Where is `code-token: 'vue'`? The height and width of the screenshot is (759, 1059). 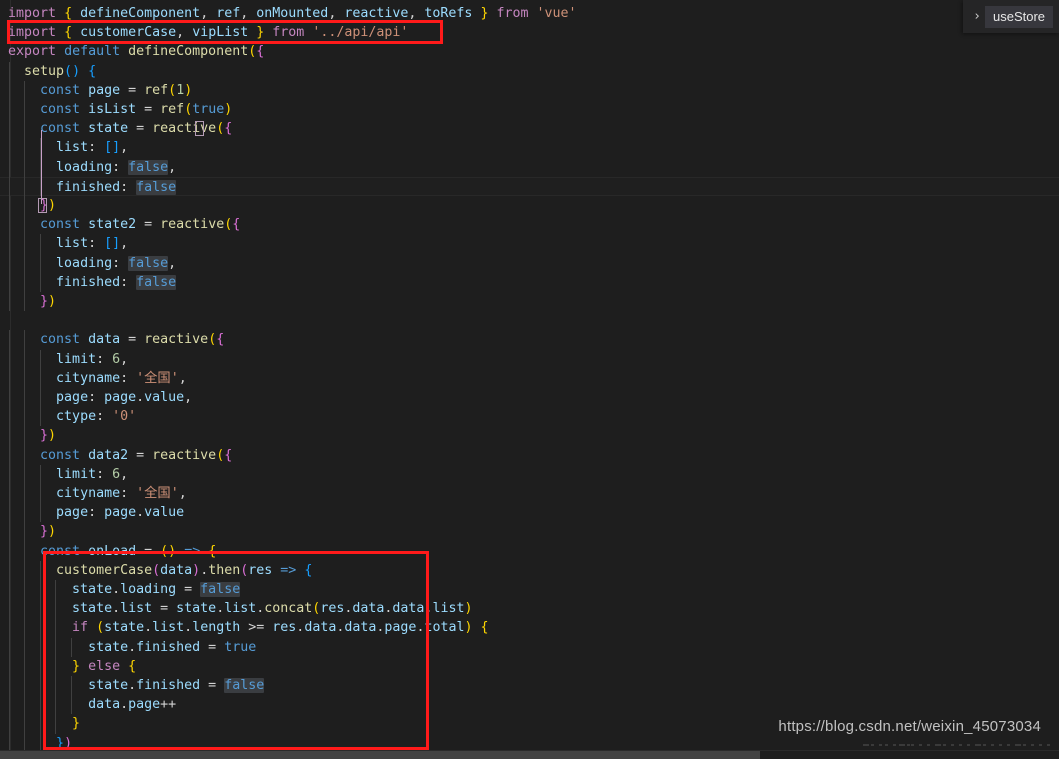 code-token: 'vue' is located at coordinates (556, 13).